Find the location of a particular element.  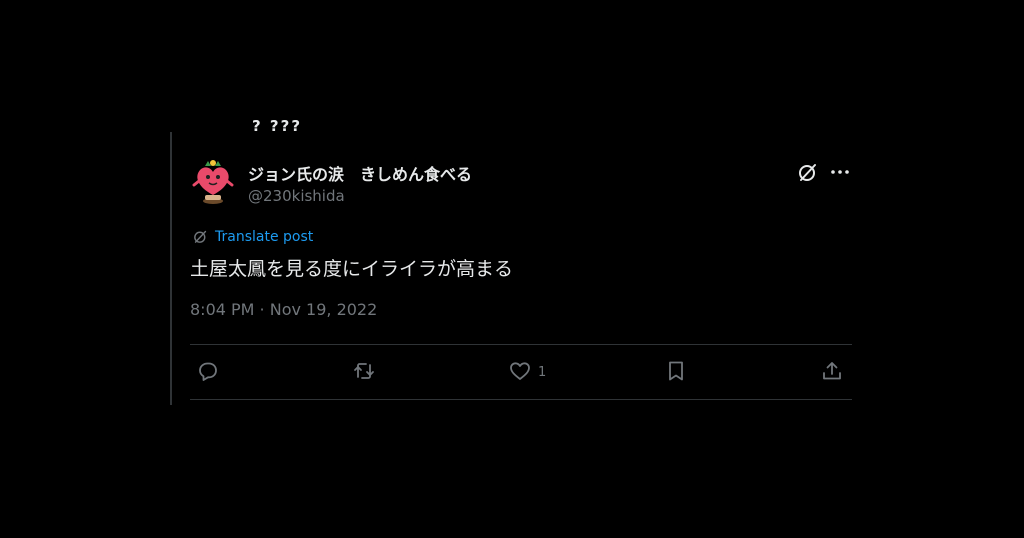

like-button: 1 is located at coordinates (527, 371).